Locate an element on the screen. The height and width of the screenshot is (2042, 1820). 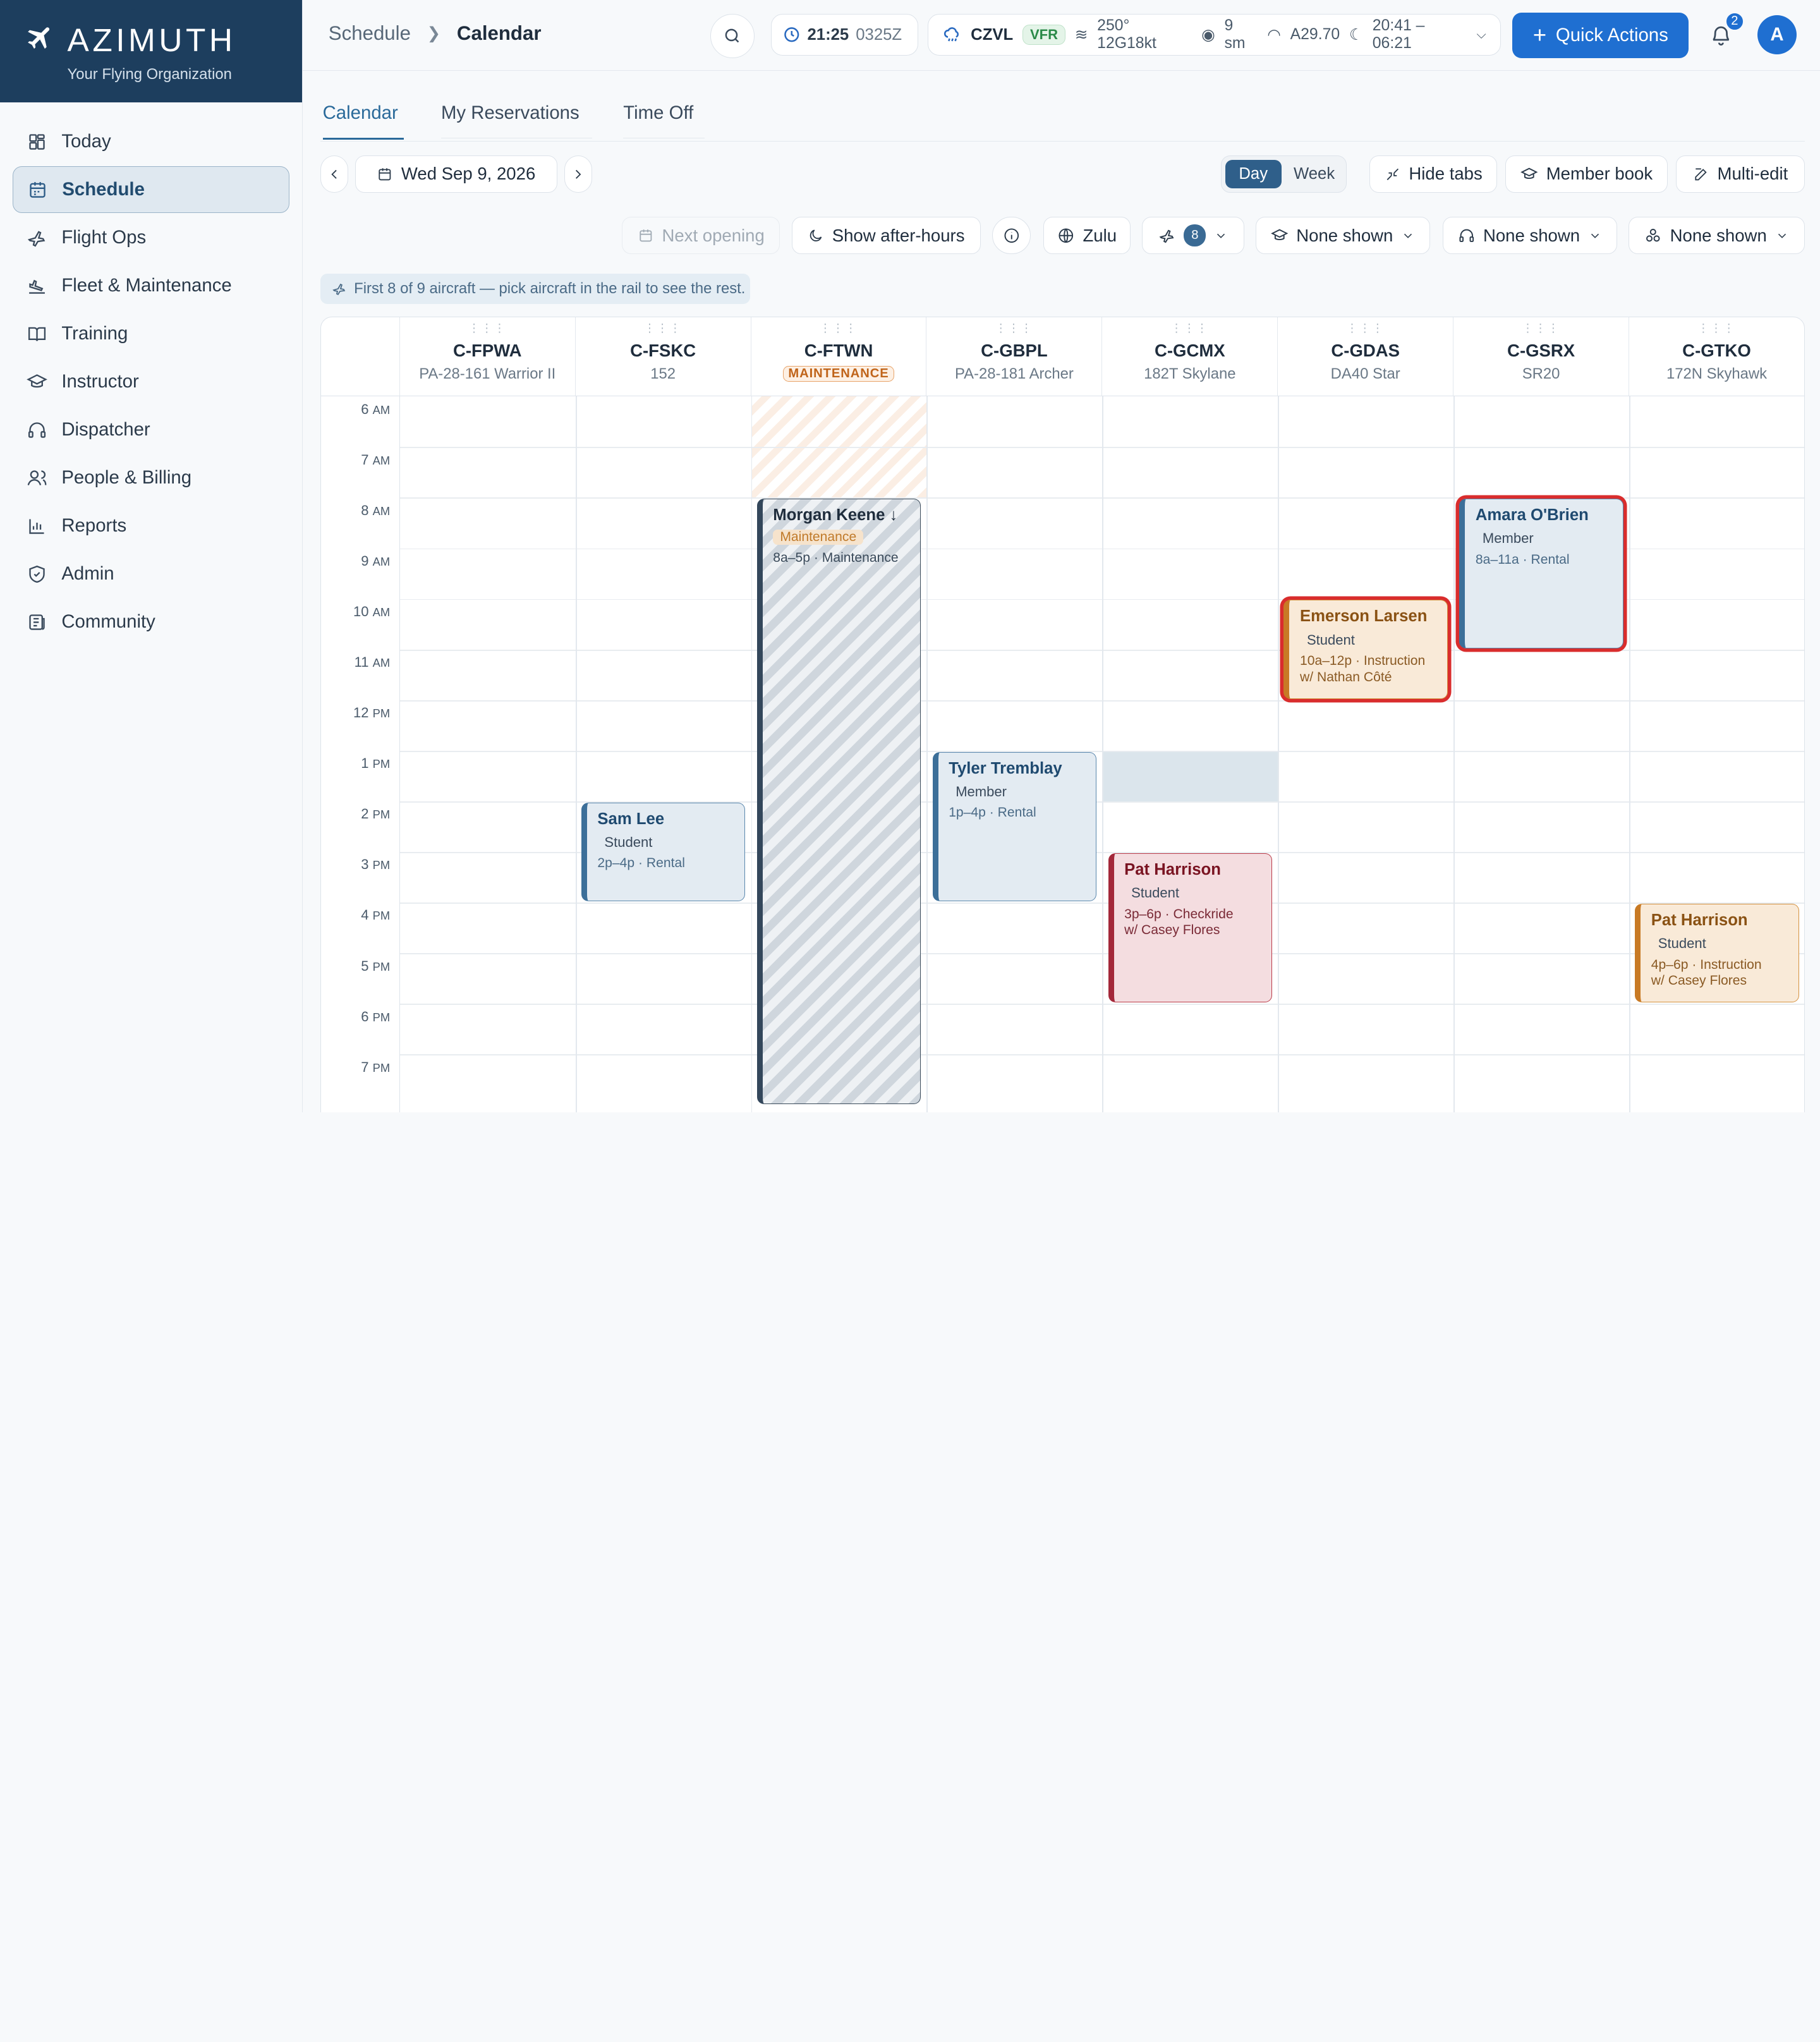
tab-time-off: Time Off is located at coordinates (664, 120).